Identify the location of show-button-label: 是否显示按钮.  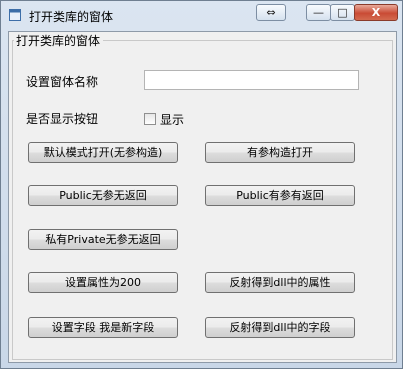
(62, 119).